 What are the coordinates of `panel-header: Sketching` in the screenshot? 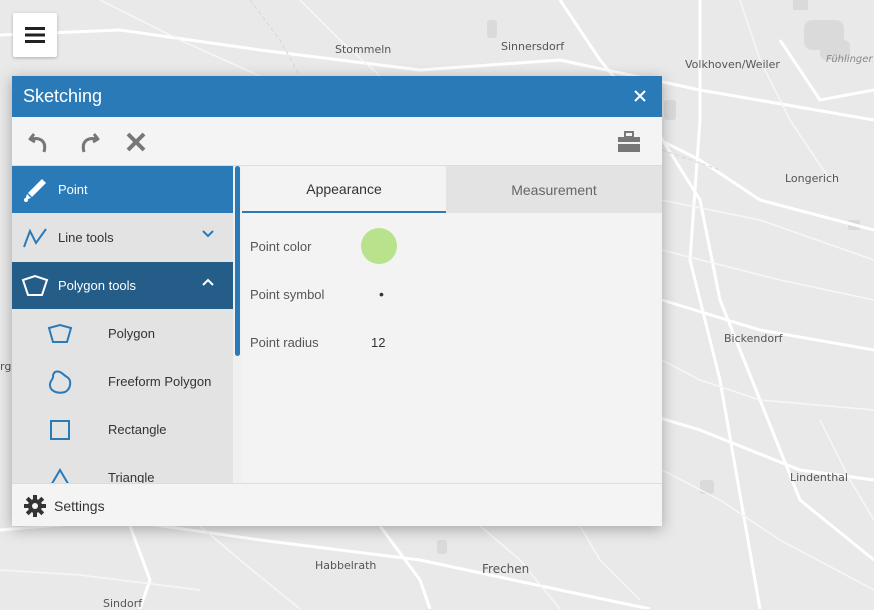 It's located at (337, 96).